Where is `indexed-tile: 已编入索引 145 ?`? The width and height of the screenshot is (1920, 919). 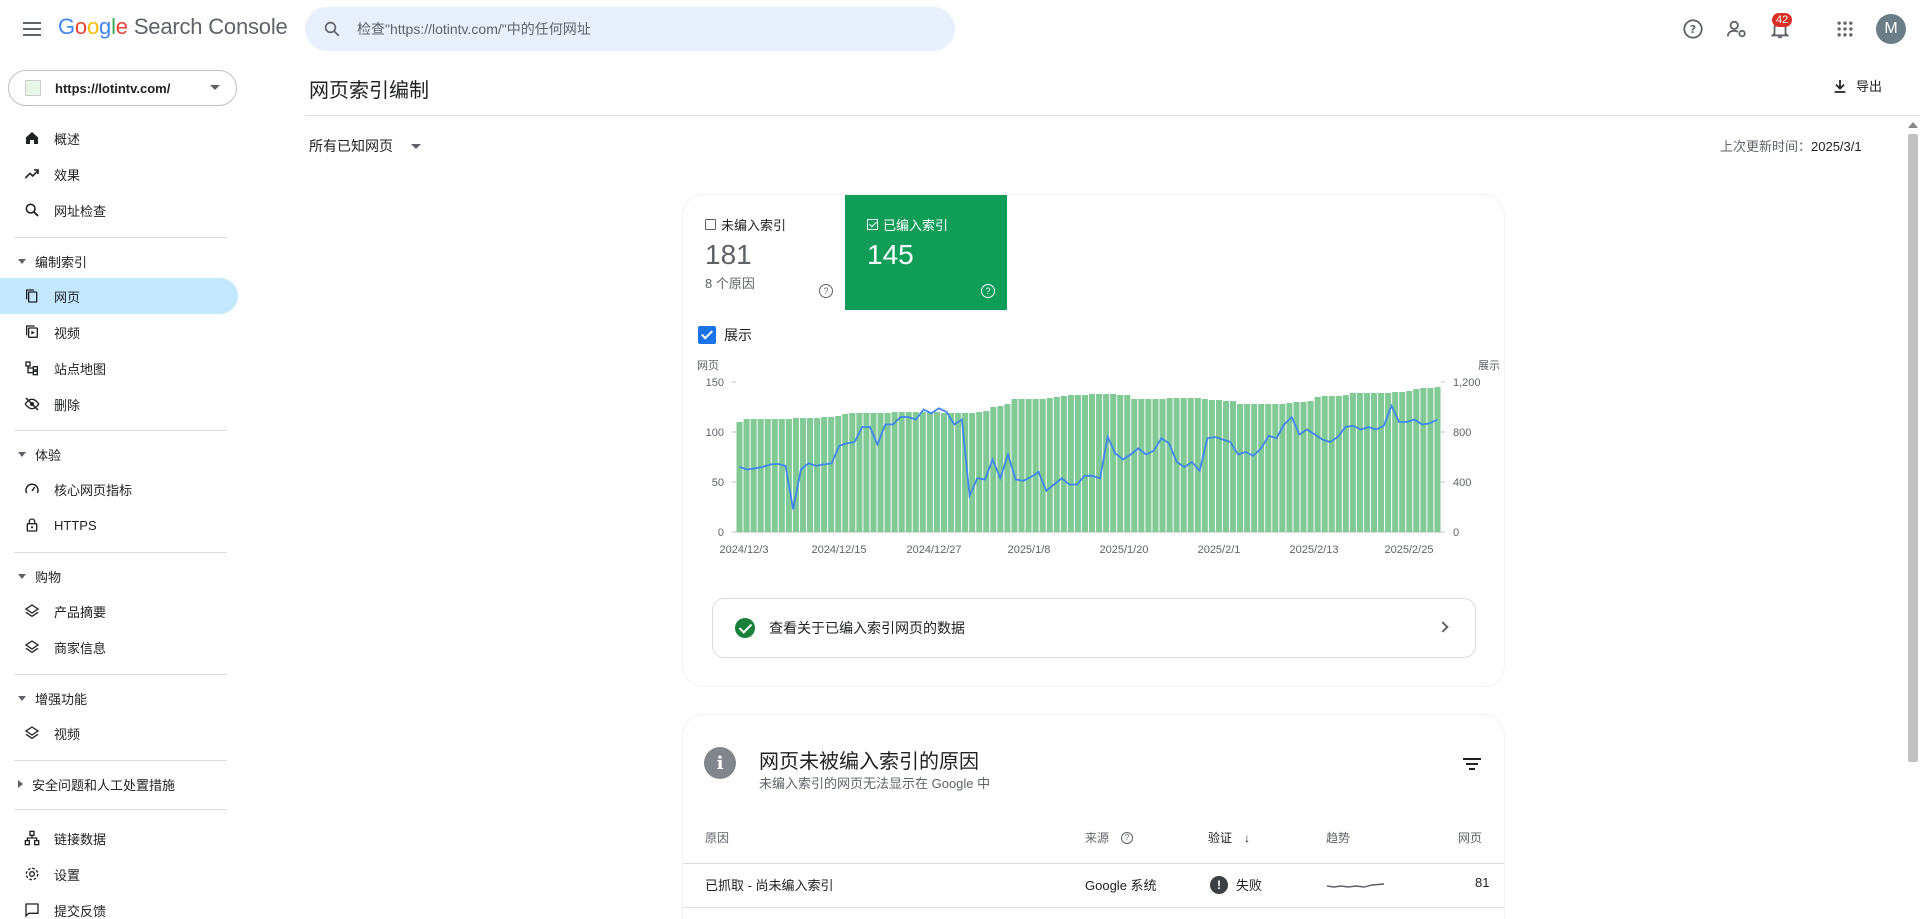
indexed-tile: 已编入索引 145 ? is located at coordinates (926, 252).